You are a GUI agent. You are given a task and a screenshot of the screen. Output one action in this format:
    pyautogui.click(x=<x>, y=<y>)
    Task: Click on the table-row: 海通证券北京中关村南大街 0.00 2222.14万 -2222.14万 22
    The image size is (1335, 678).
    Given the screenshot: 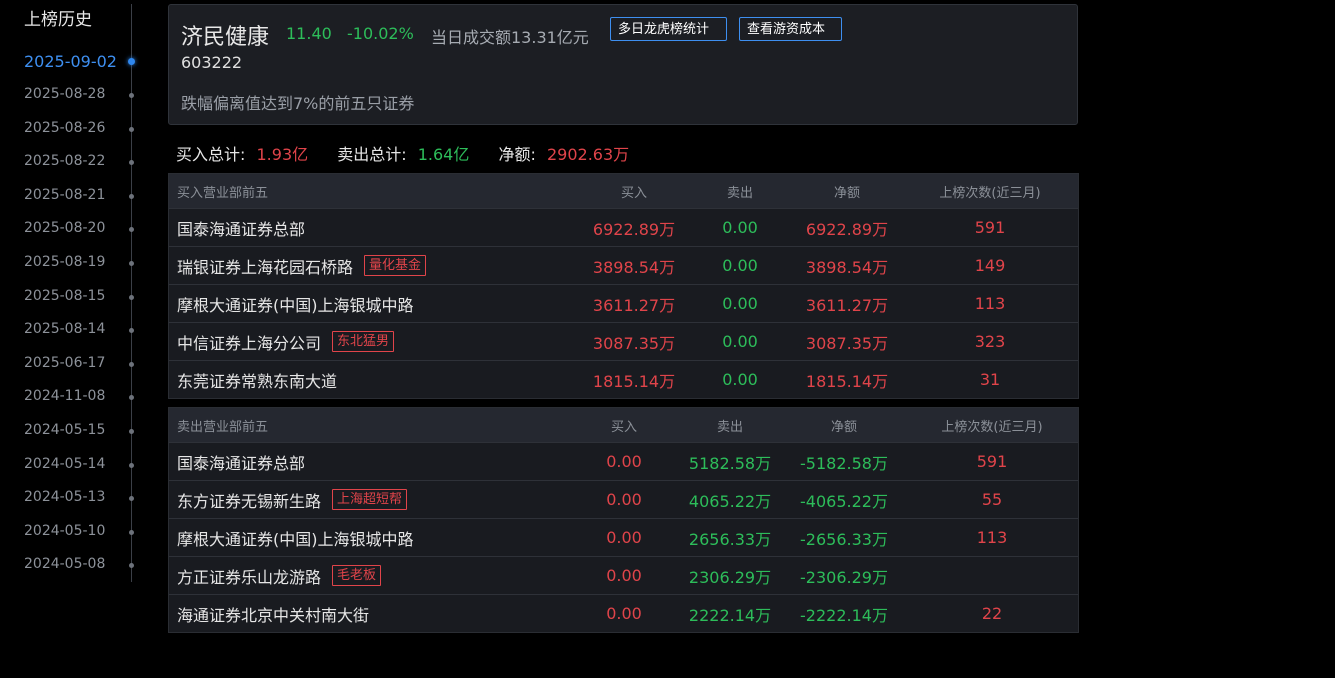 What is the action you would take?
    pyautogui.click(x=623, y=613)
    